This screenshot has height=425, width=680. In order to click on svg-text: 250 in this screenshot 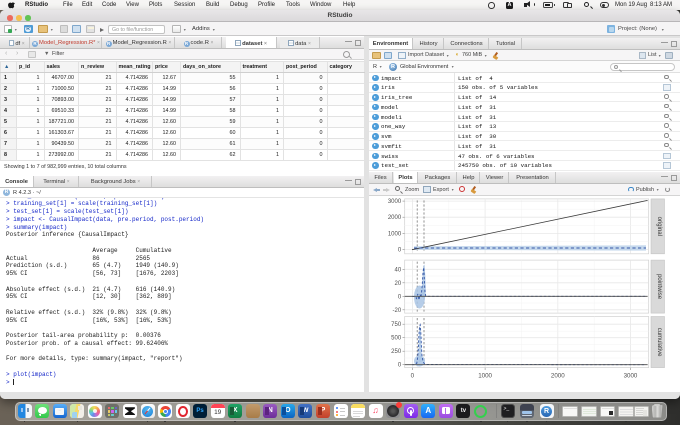, I will do `click(396, 352)`.